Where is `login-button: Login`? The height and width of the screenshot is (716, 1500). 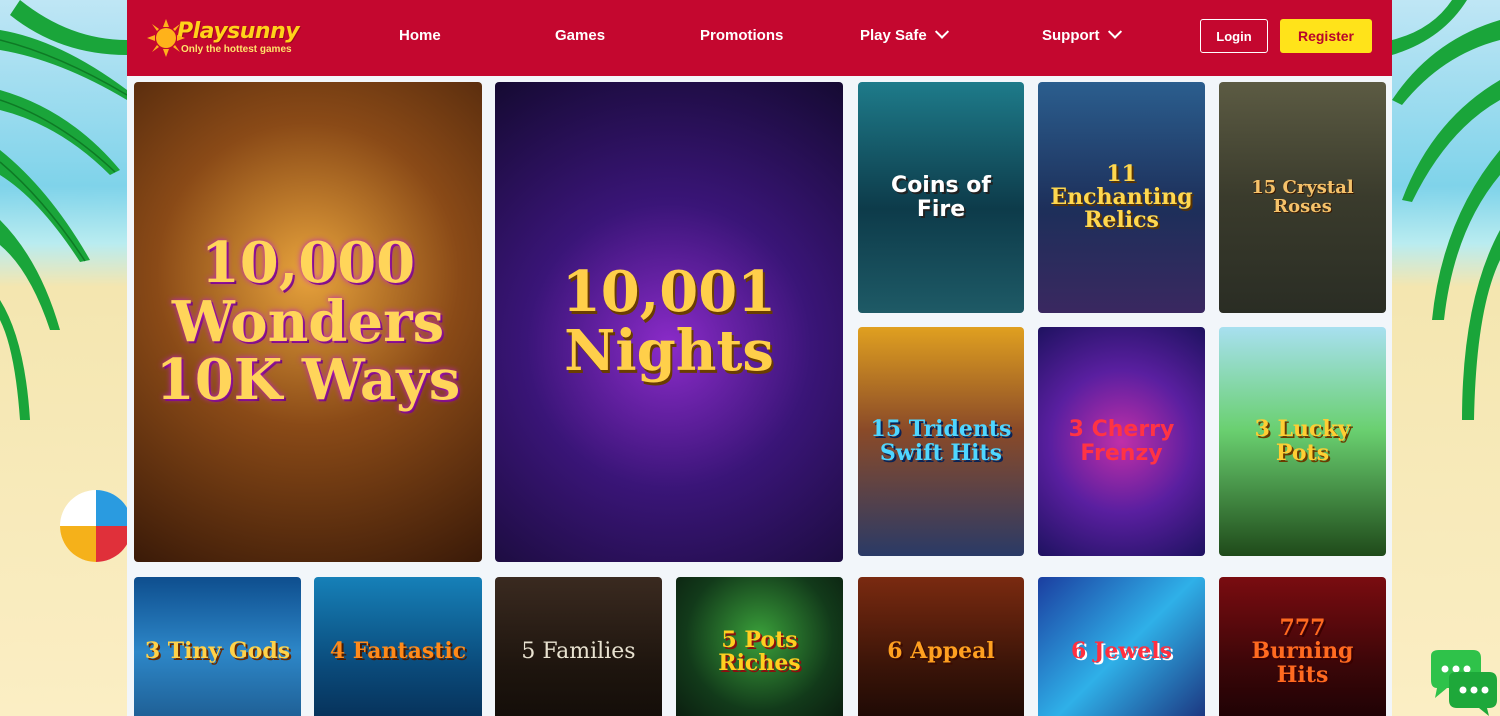
login-button: Login is located at coordinates (1234, 36).